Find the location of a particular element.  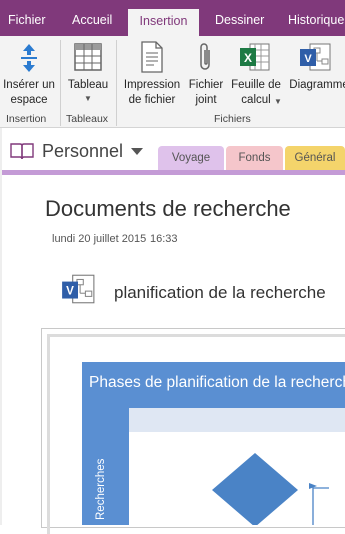

tab-historique: Historique is located at coordinates (316, 20).